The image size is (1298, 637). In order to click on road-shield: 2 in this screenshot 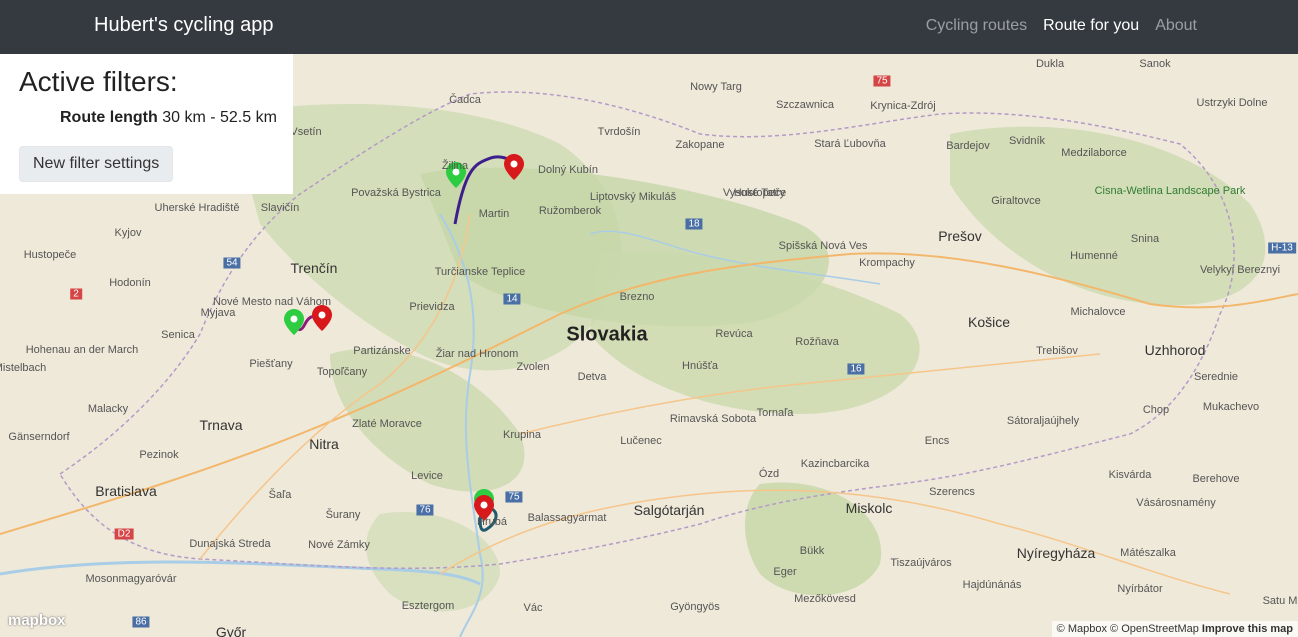, I will do `click(76, 294)`.